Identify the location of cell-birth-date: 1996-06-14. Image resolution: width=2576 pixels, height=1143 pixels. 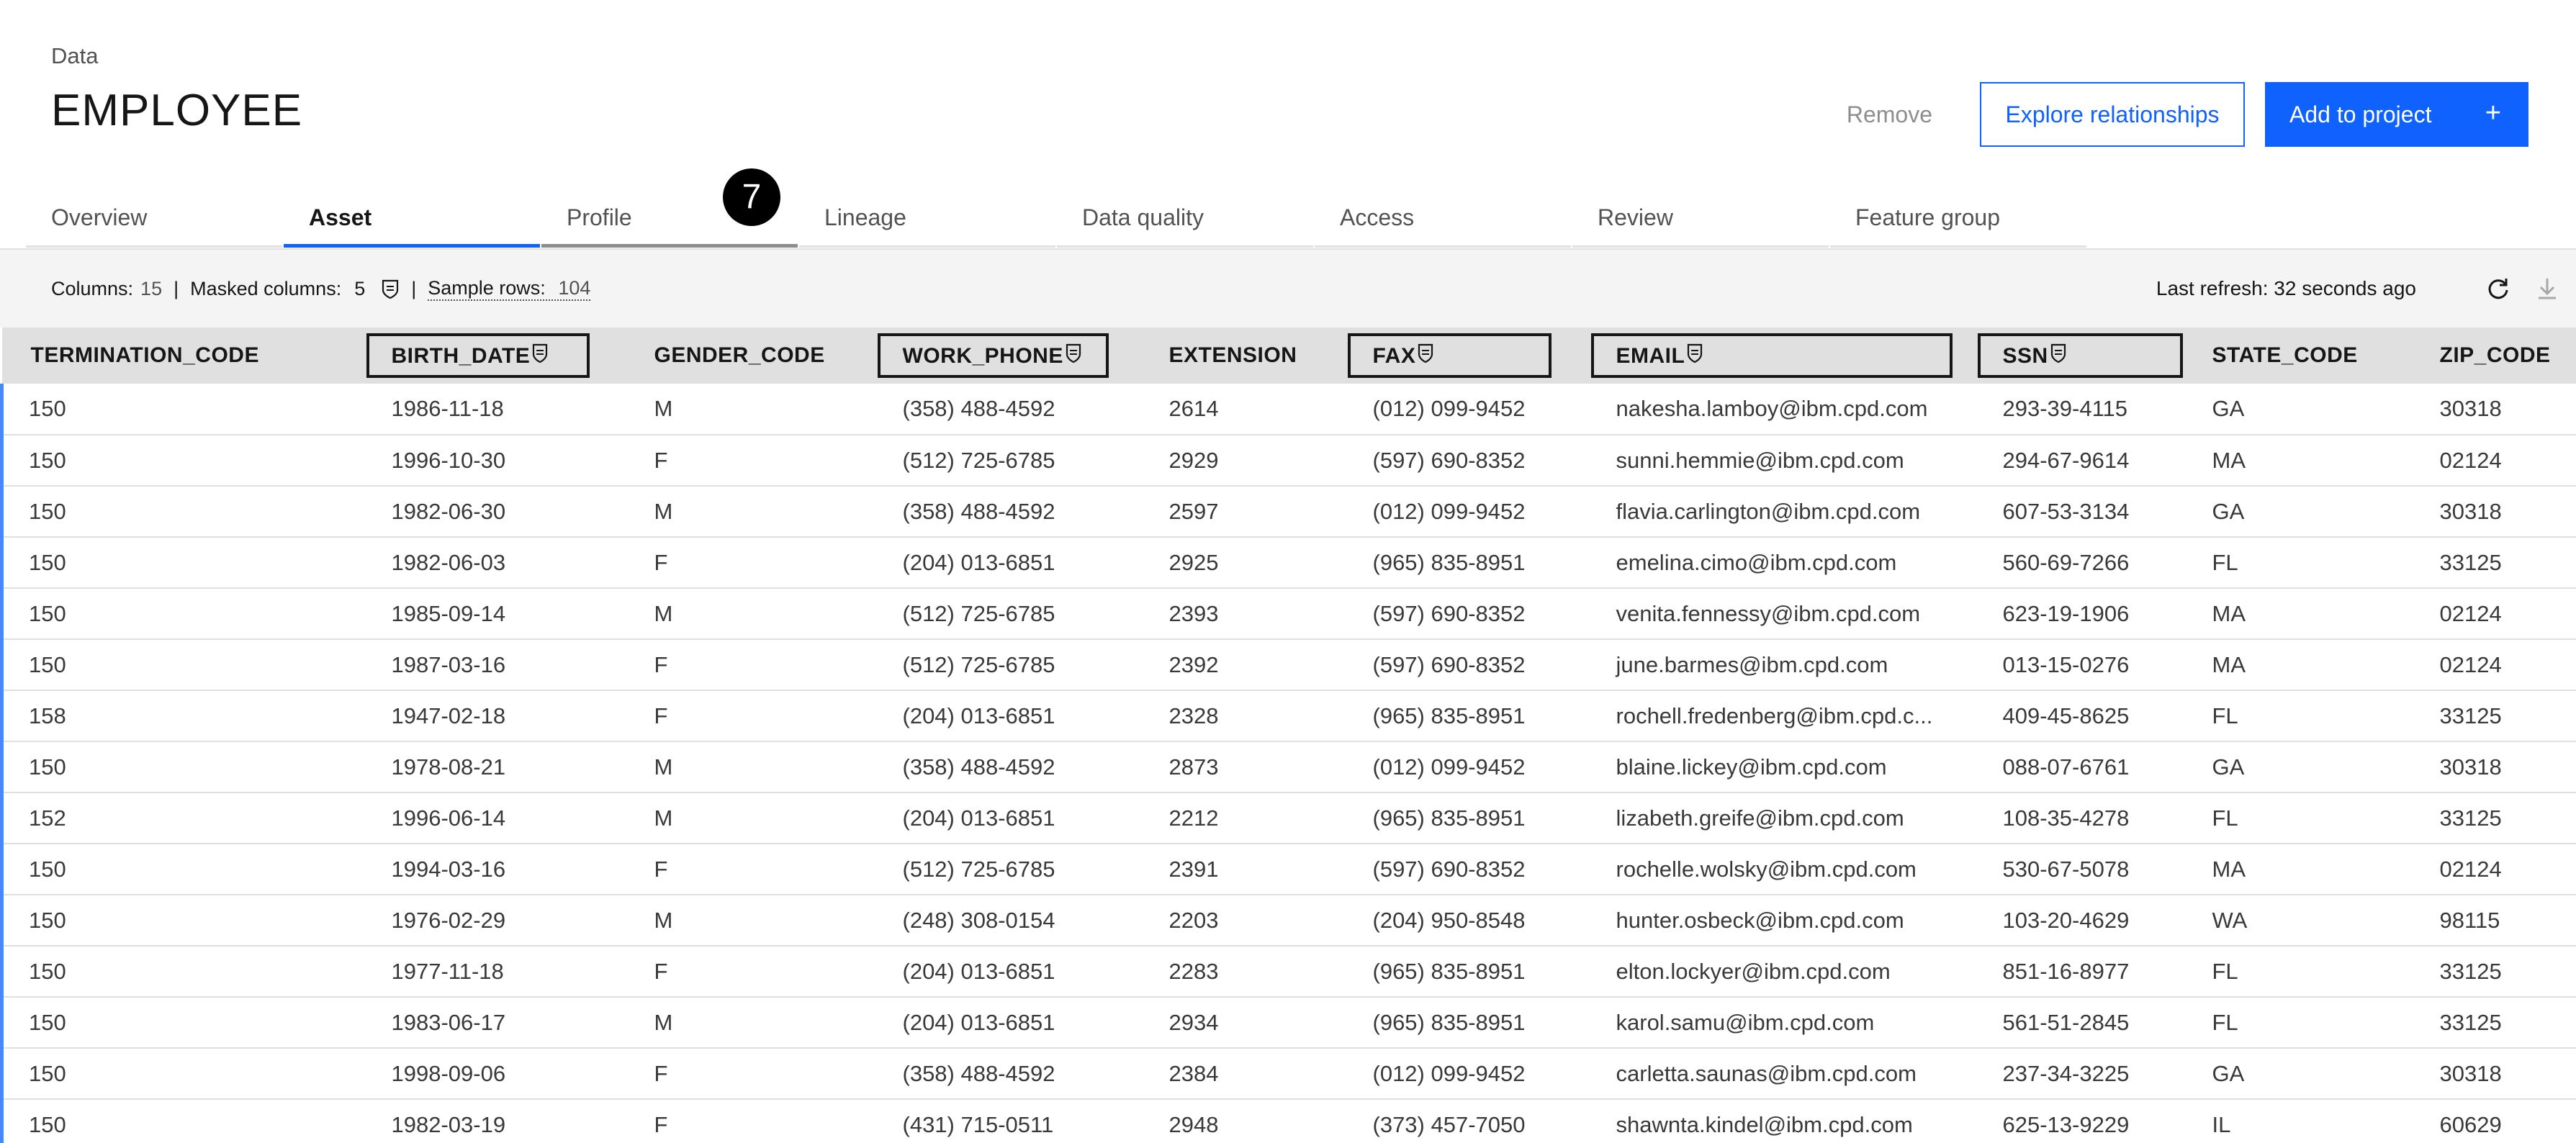
(448, 818).